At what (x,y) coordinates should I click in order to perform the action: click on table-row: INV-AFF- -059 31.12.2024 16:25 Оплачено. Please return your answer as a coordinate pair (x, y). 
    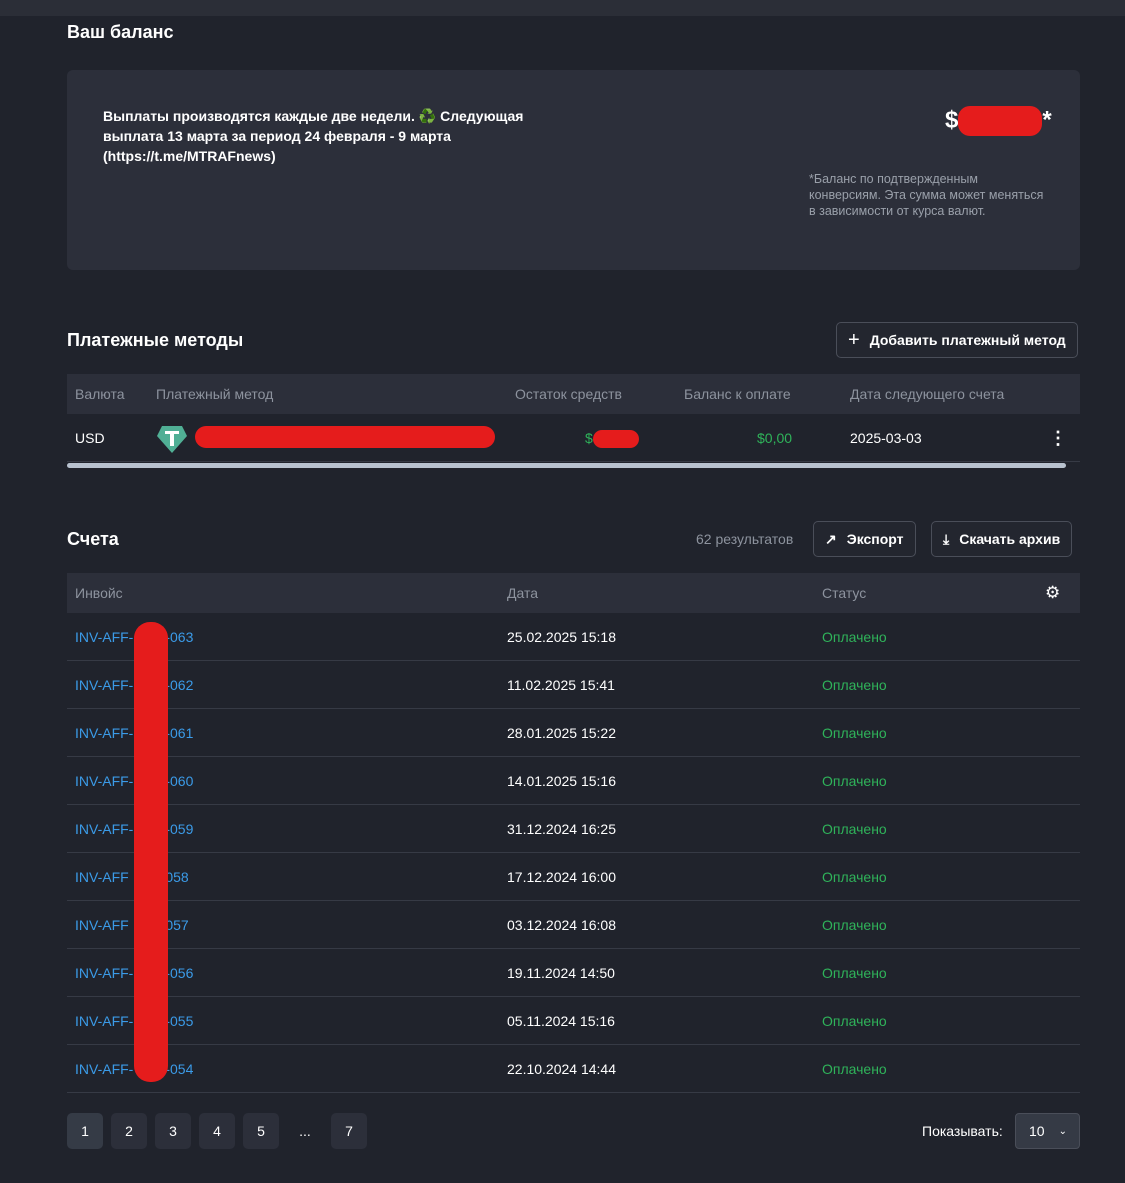
    Looking at the image, I should click on (573, 829).